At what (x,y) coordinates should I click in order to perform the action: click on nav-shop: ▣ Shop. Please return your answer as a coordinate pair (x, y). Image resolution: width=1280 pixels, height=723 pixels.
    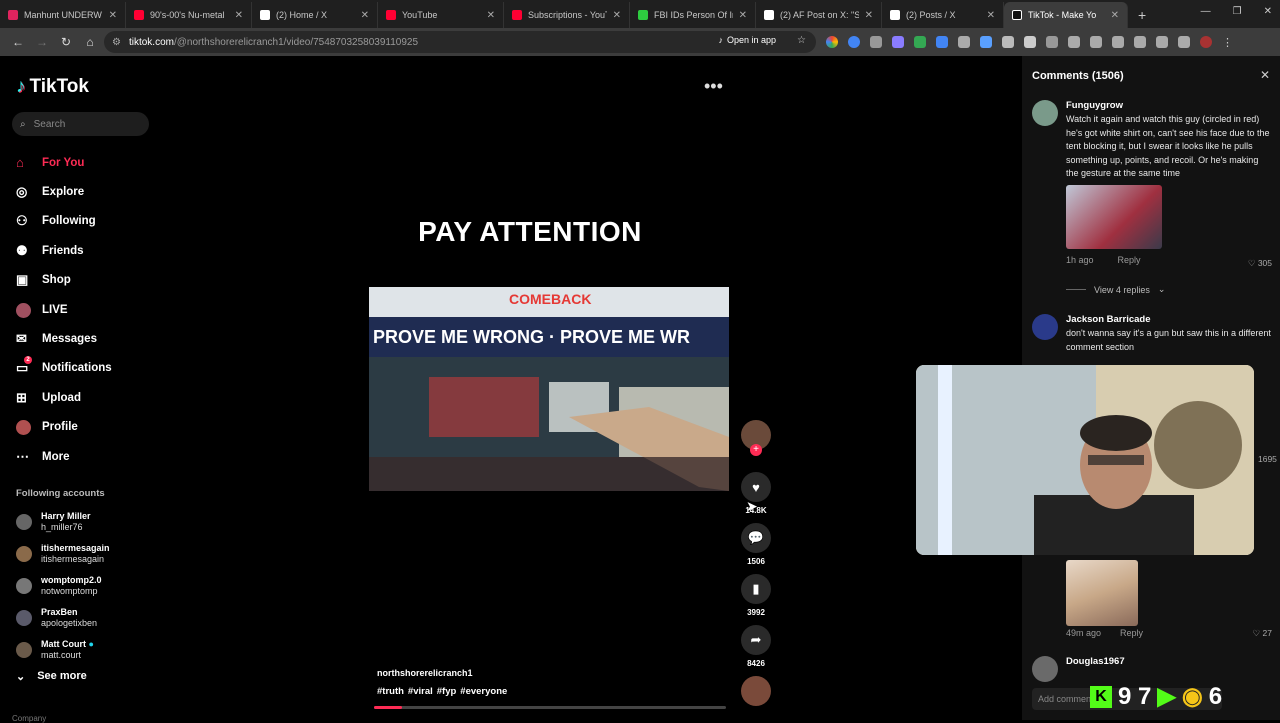
    Looking at the image, I should click on (86, 280).